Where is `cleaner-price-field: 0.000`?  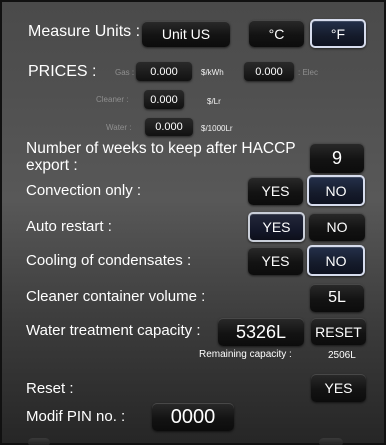 cleaner-price-field: 0.000 is located at coordinates (164, 99).